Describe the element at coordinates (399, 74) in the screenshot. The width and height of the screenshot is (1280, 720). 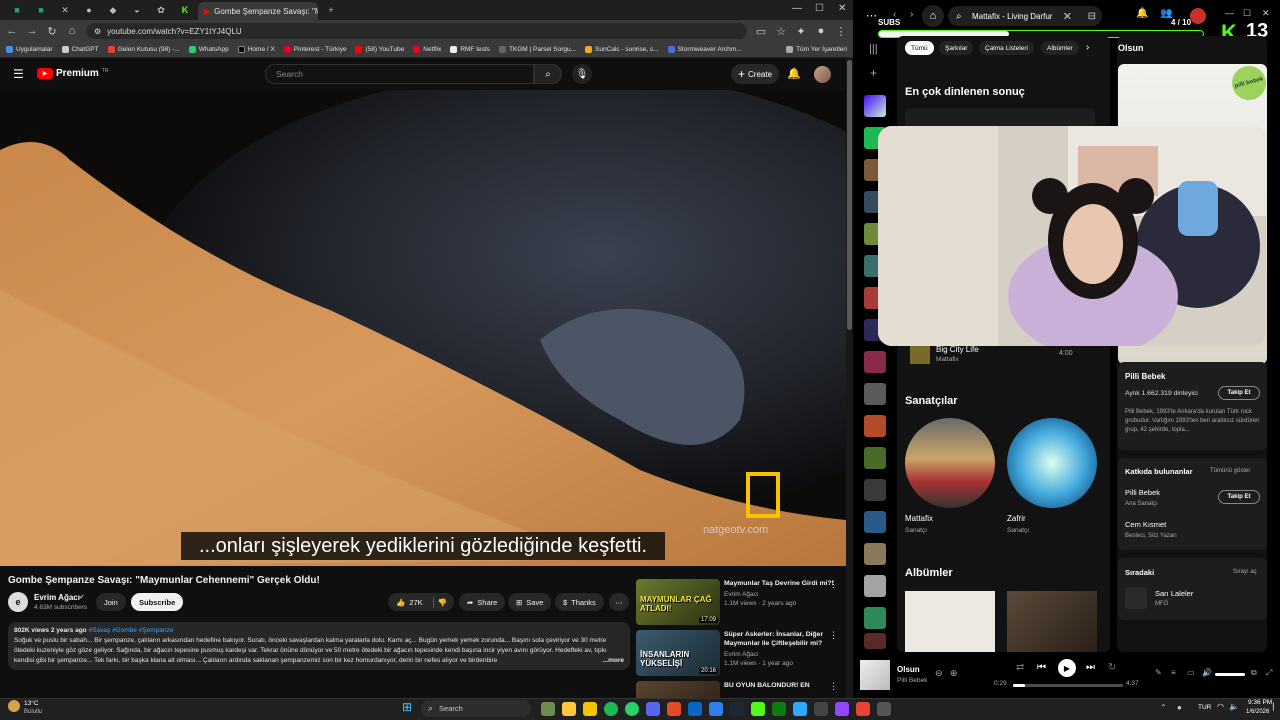
I see `search-input: Search` at that location.